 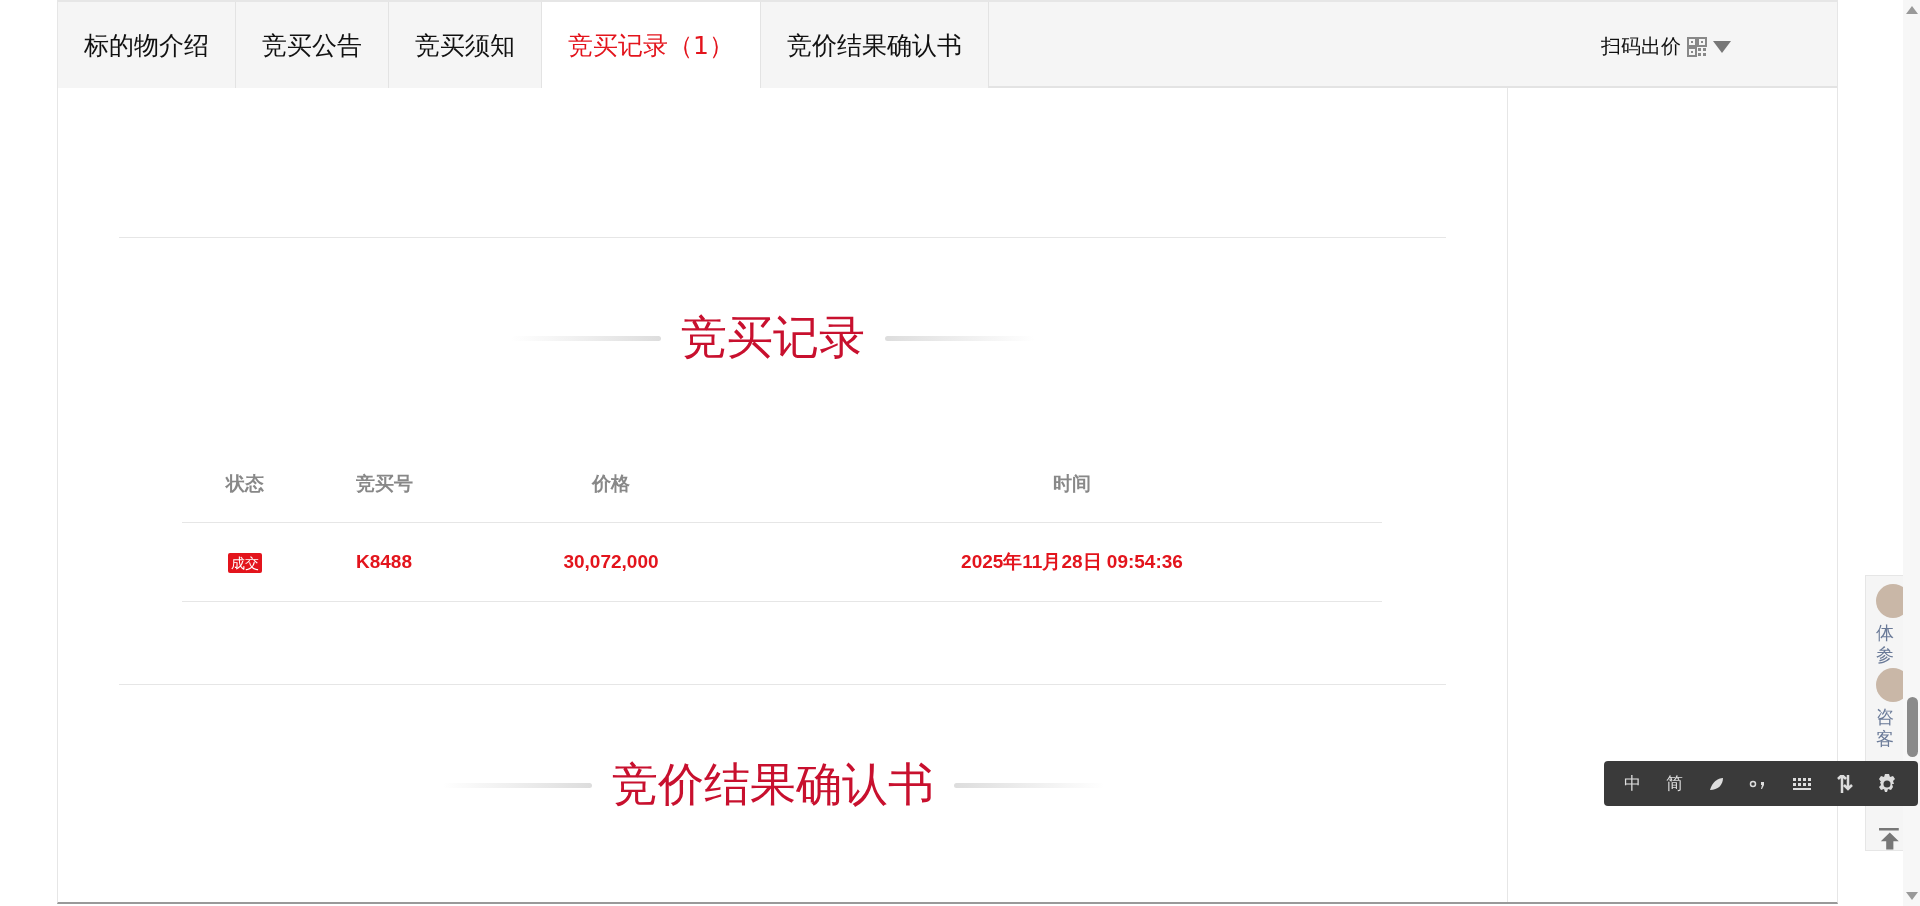 What do you see at coordinates (874, 45) in the screenshot?
I see `tab: 竞价结果确认书` at bounding box center [874, 45].